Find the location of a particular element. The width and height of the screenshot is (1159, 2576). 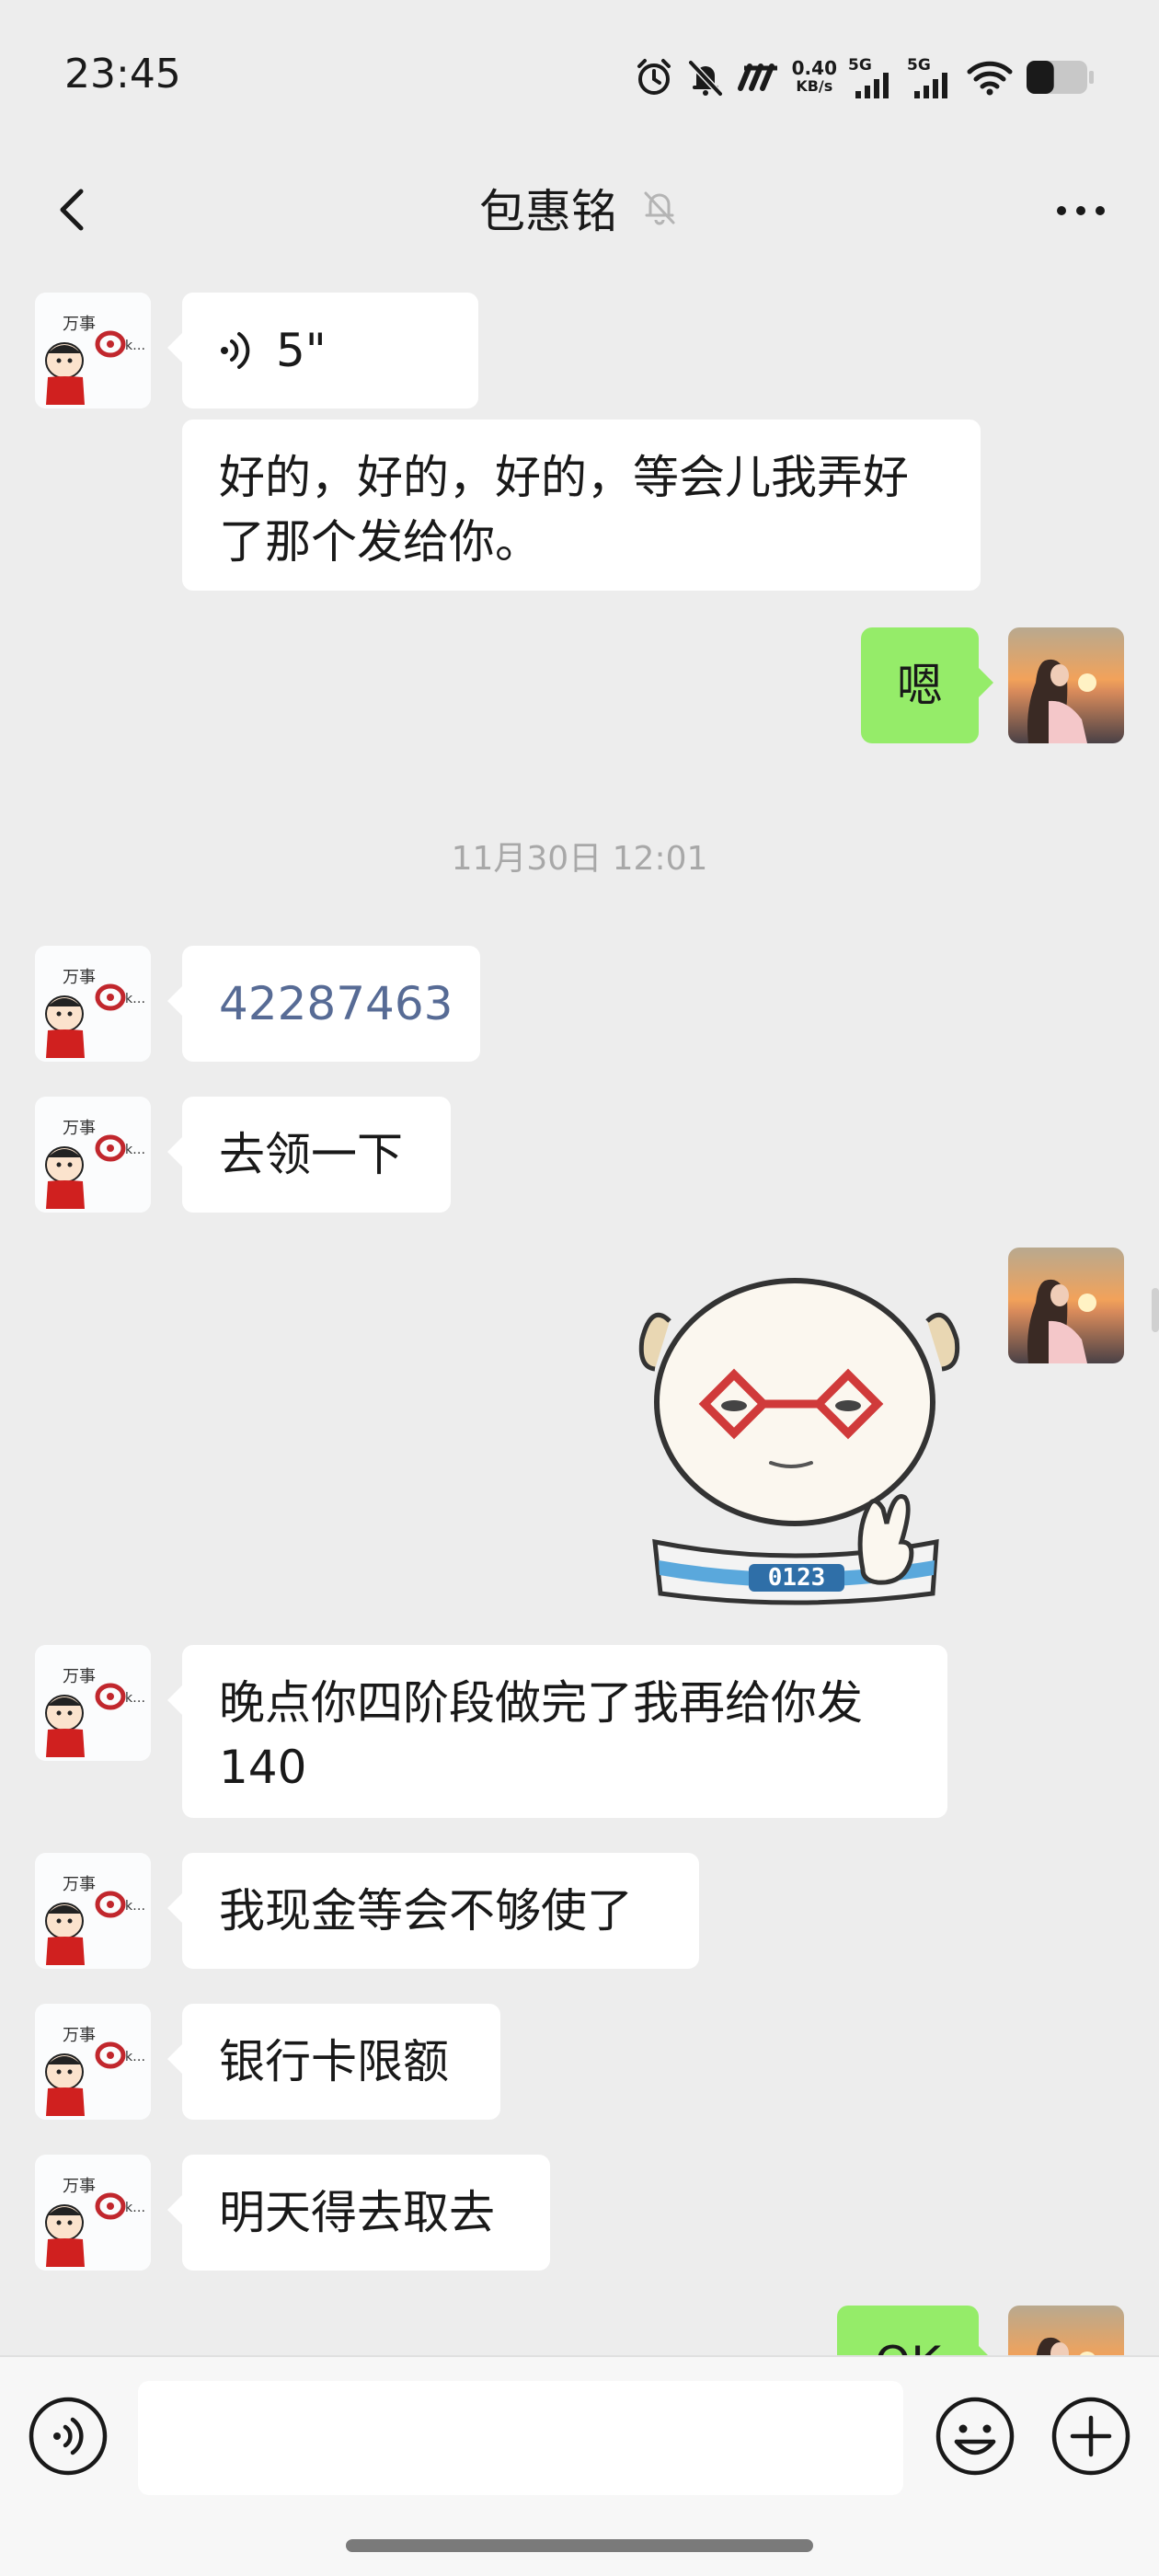

voice-wave-icon is located at coordinates (235, 350).